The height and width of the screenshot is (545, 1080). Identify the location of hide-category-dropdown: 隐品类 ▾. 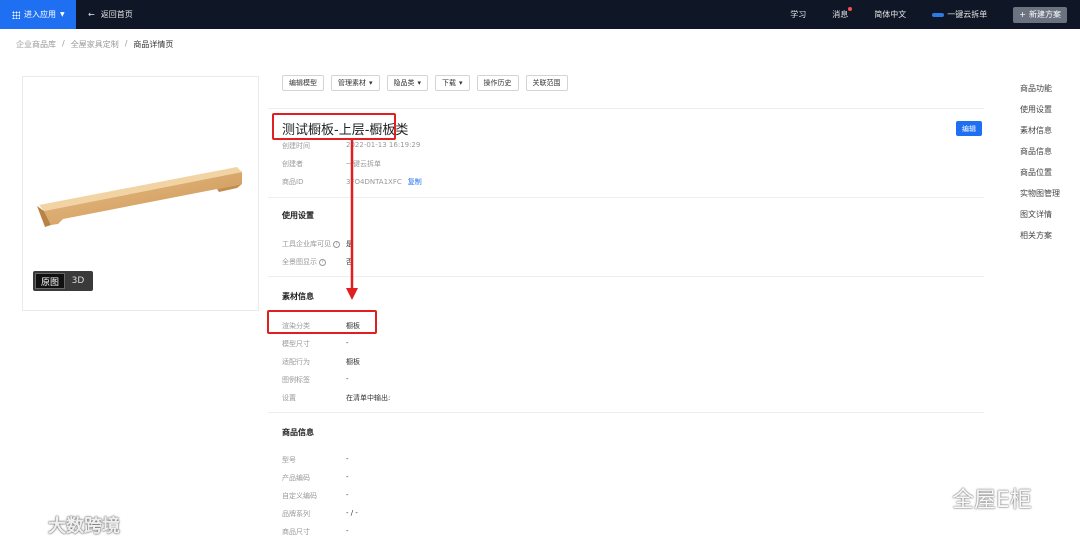
(407, 83).